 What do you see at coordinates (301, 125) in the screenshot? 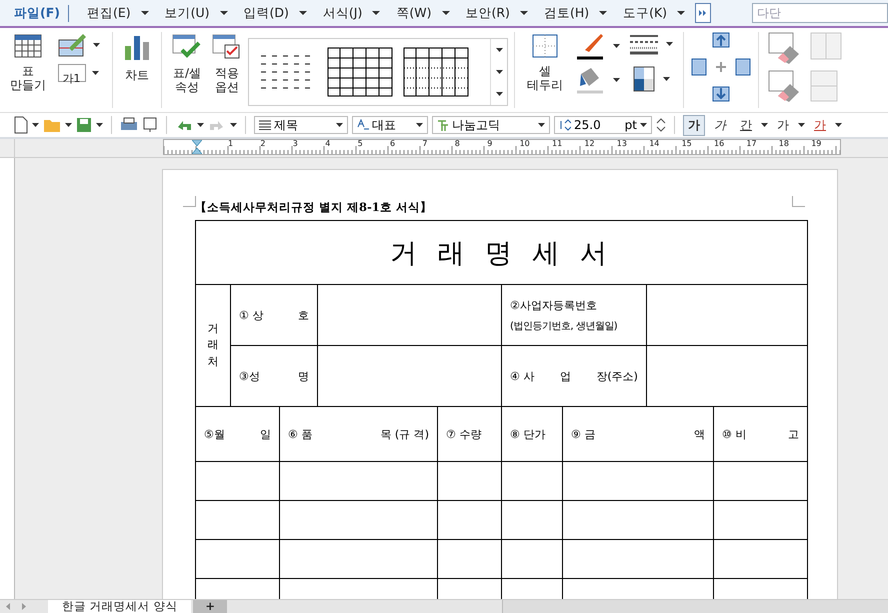
I see `style-select: 제목` at bounding box center [301, 125].